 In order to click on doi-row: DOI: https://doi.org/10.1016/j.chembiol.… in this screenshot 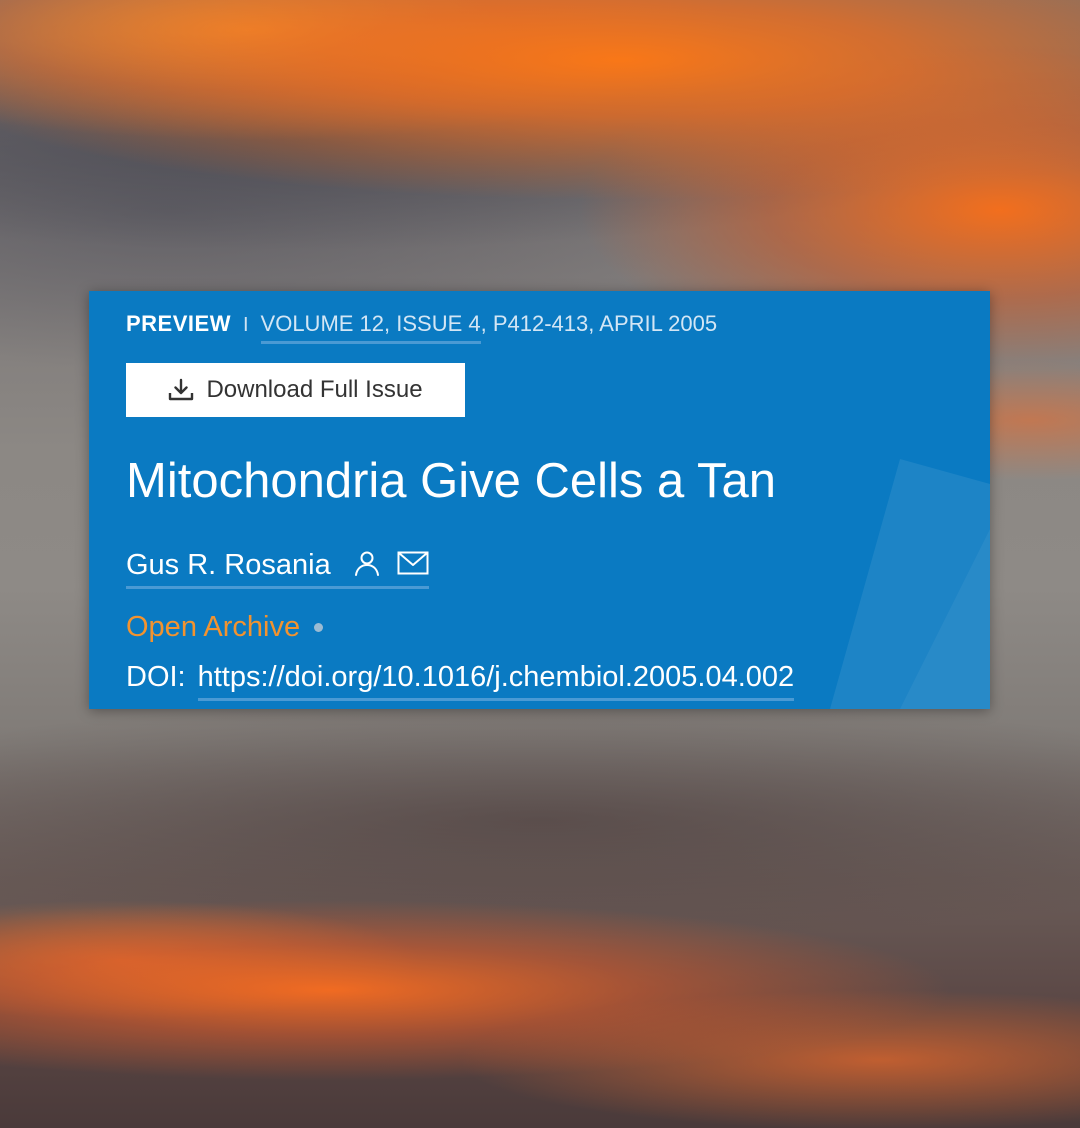, I will do `click(460, 681)`.